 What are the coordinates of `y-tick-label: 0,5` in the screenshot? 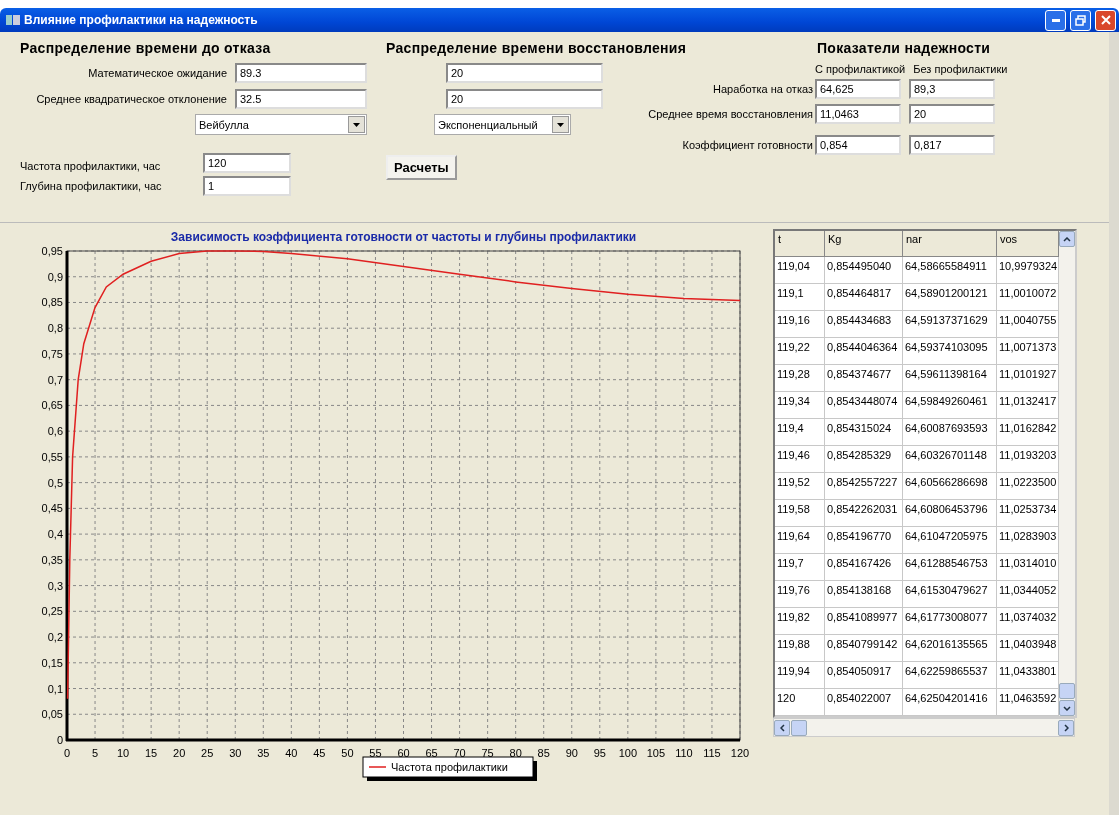 It's located at (55, 482).